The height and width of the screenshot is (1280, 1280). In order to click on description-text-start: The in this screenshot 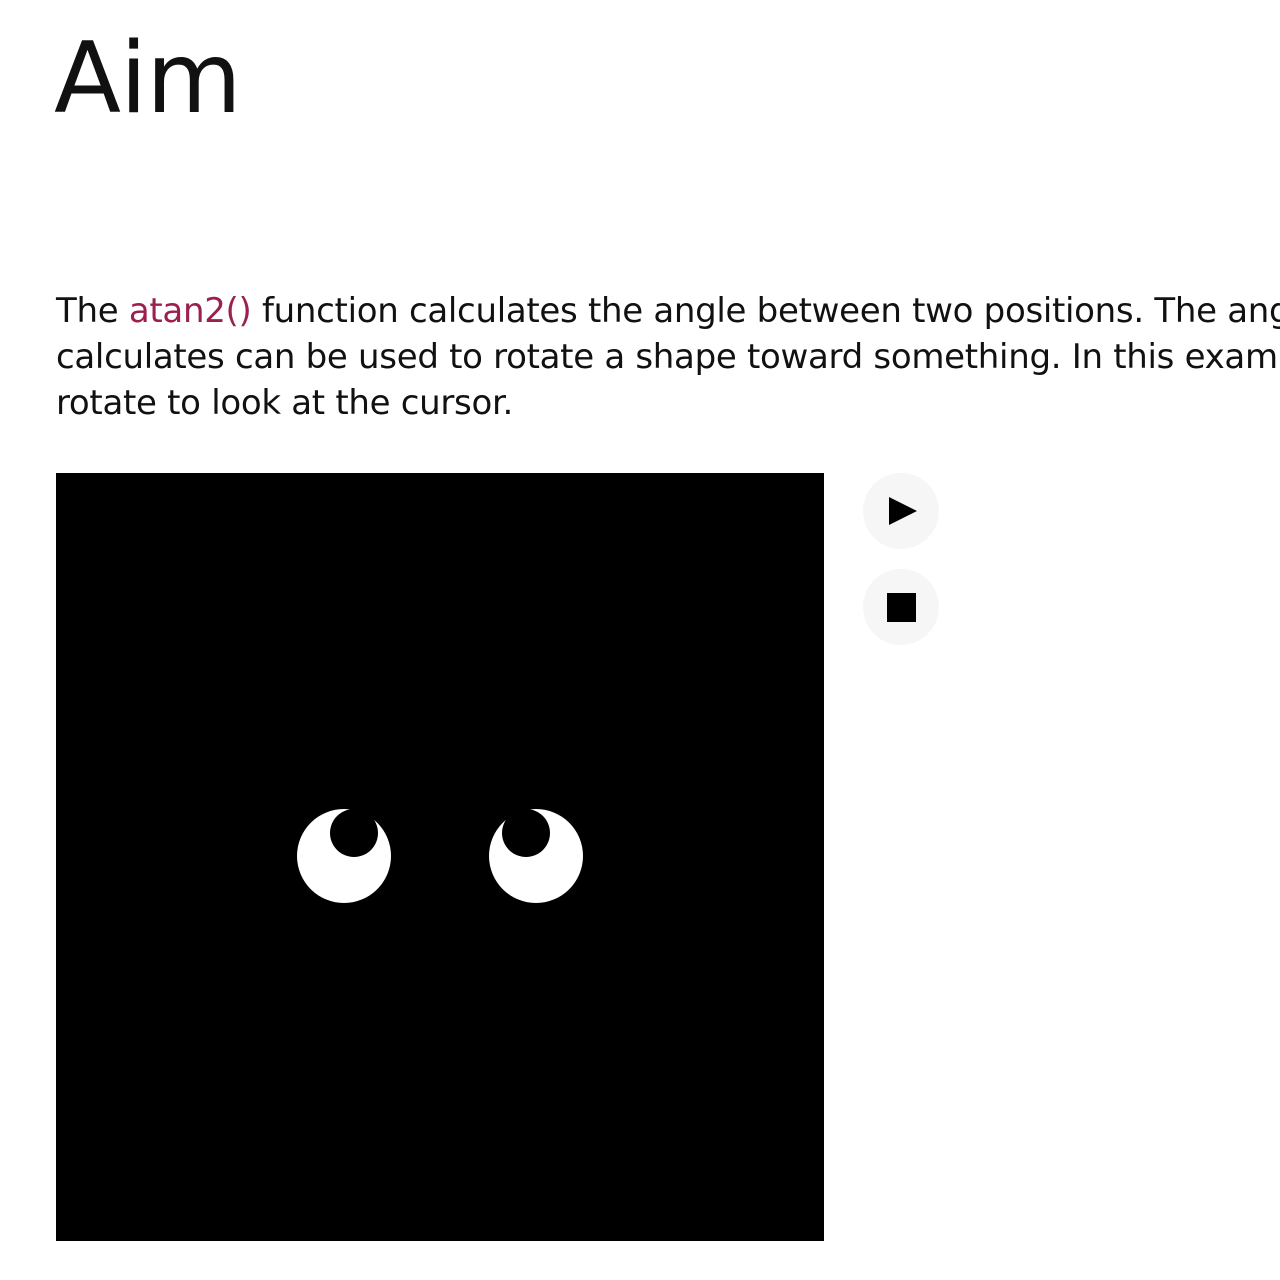, I will do `click(92, 311)`.